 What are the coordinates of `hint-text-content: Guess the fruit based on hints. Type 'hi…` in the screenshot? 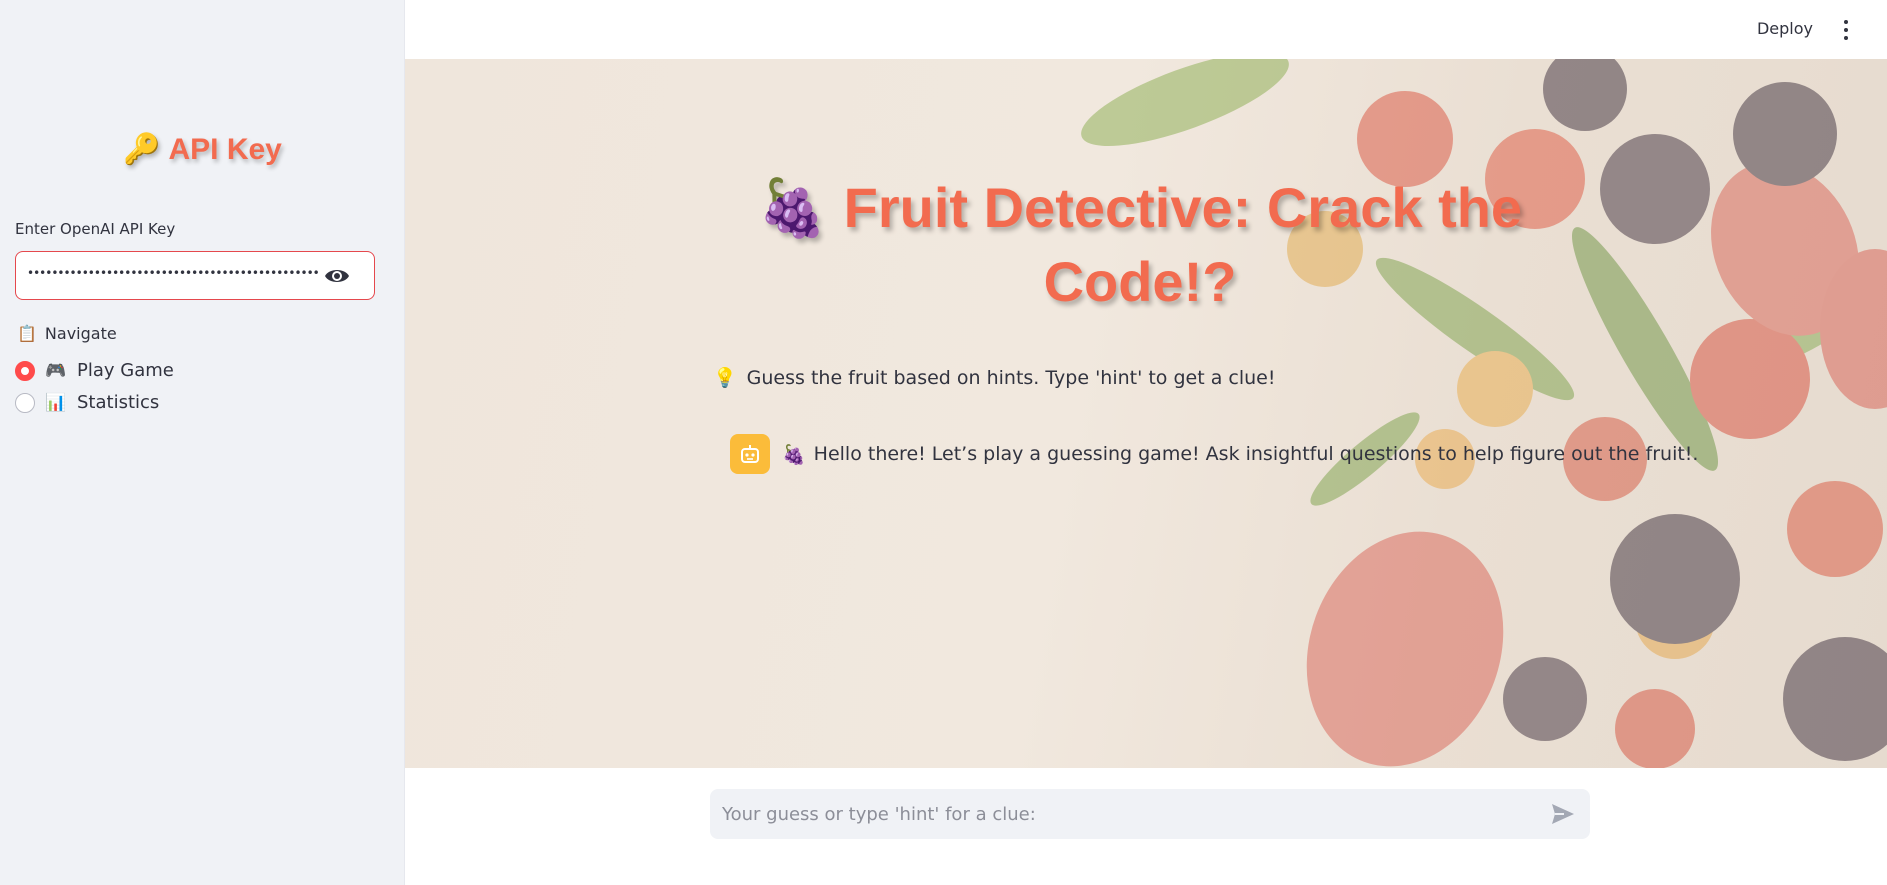 It's located at (1011, 377).